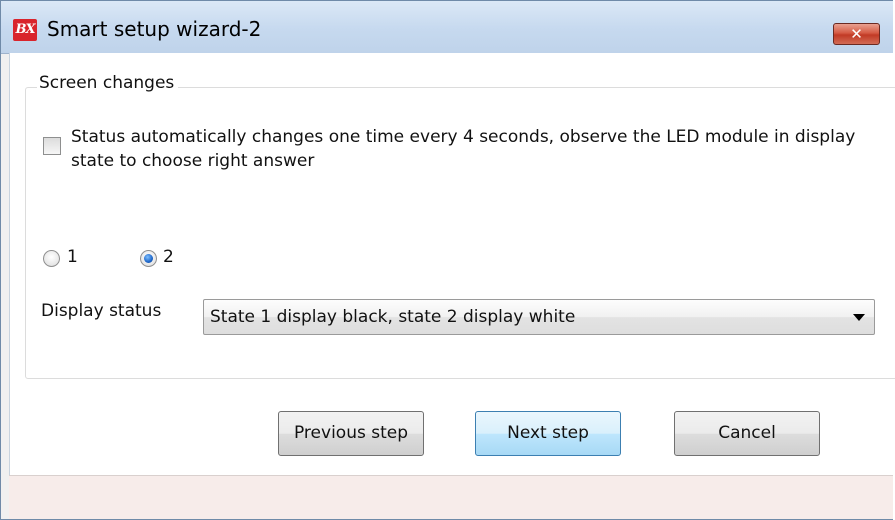 The image size is (895, 520). Describe the element at coordinates (548, 433) in the screenshot. I see `next-step-button: Next step` at that location.